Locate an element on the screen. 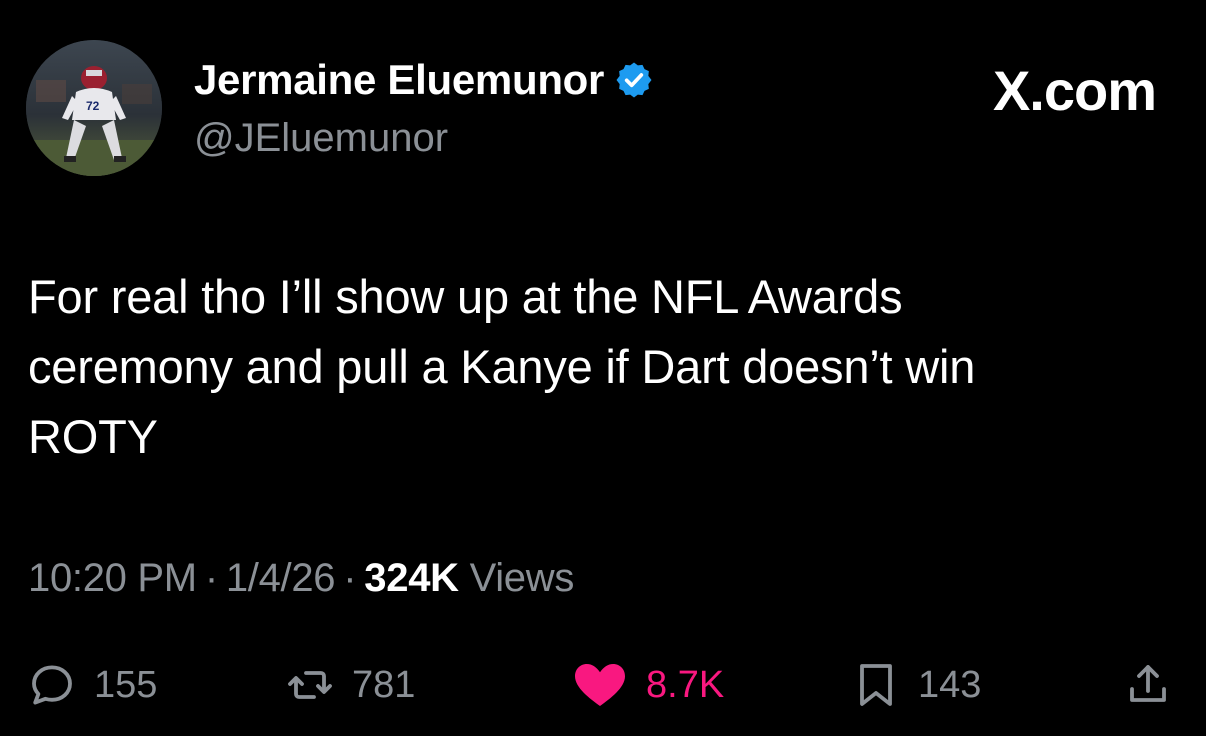  views-count: 324K is located at coordinates (411, 578).